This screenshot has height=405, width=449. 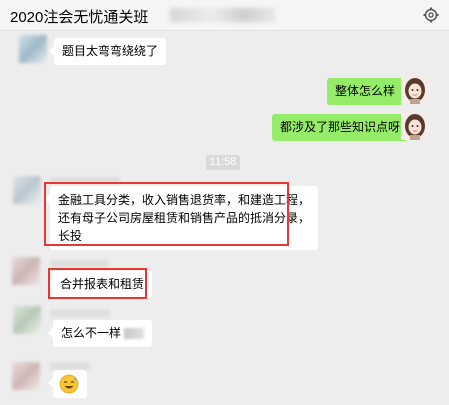 I want to click on message-bubble: 整体怎么样, so click(x=368, y=91).